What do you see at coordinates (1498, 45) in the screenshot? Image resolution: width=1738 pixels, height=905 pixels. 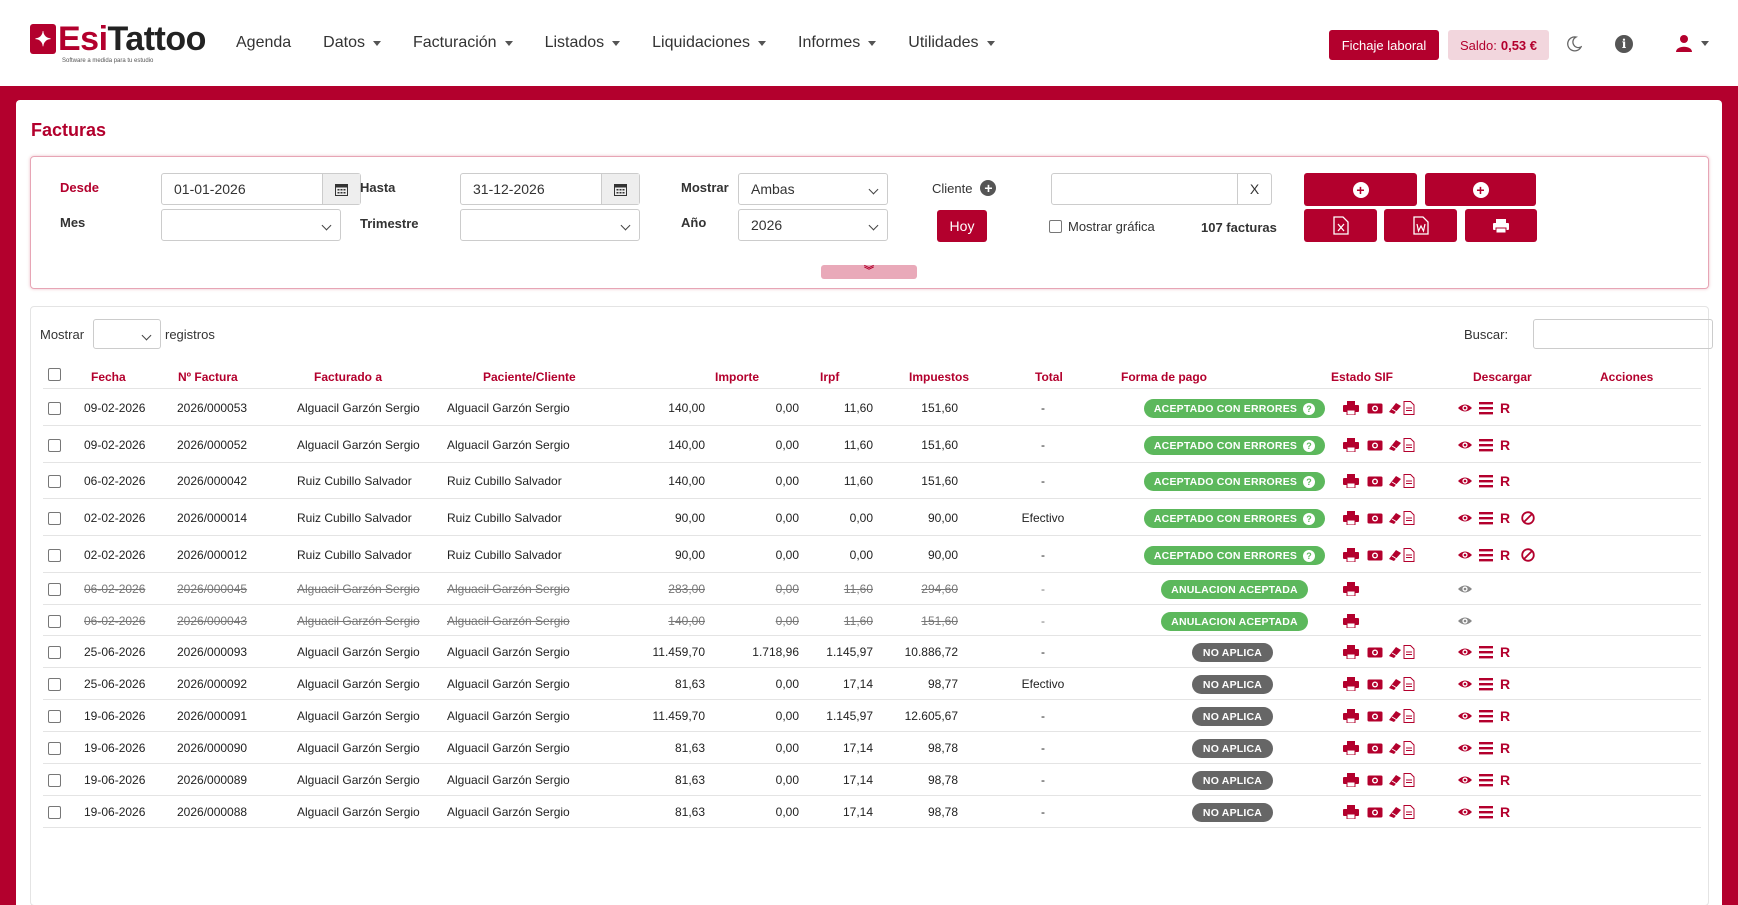 I see `saldo-badge: Saldo: 0,53 €` at bounding box center [1498, 45].